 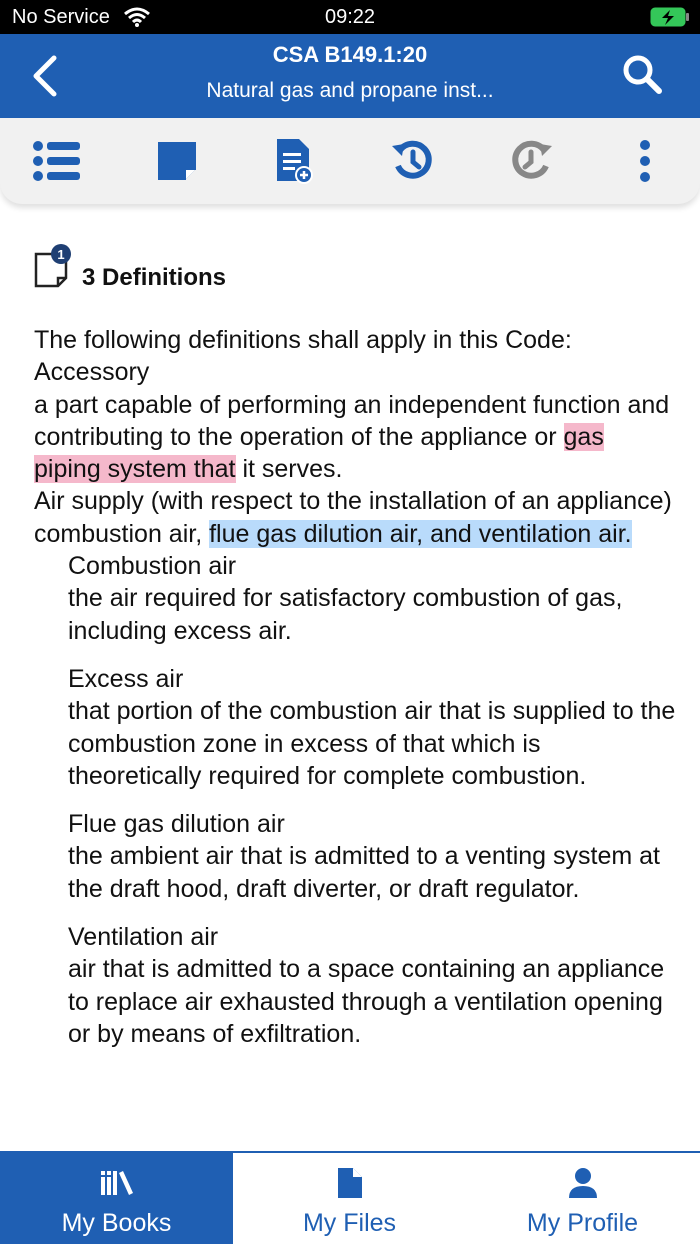 I want to click on nav-label: My Books, so click(x=116, y=1223).